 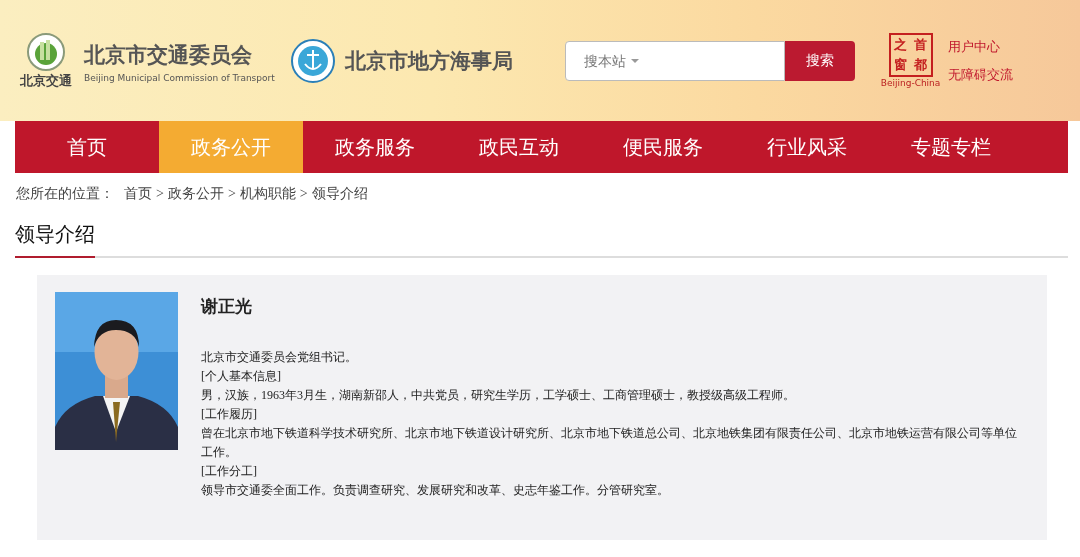 What do you see at coordinates (227, 307) in the screenshot?
I see `person-name: 谢正光` at bounding box center [227, 307].